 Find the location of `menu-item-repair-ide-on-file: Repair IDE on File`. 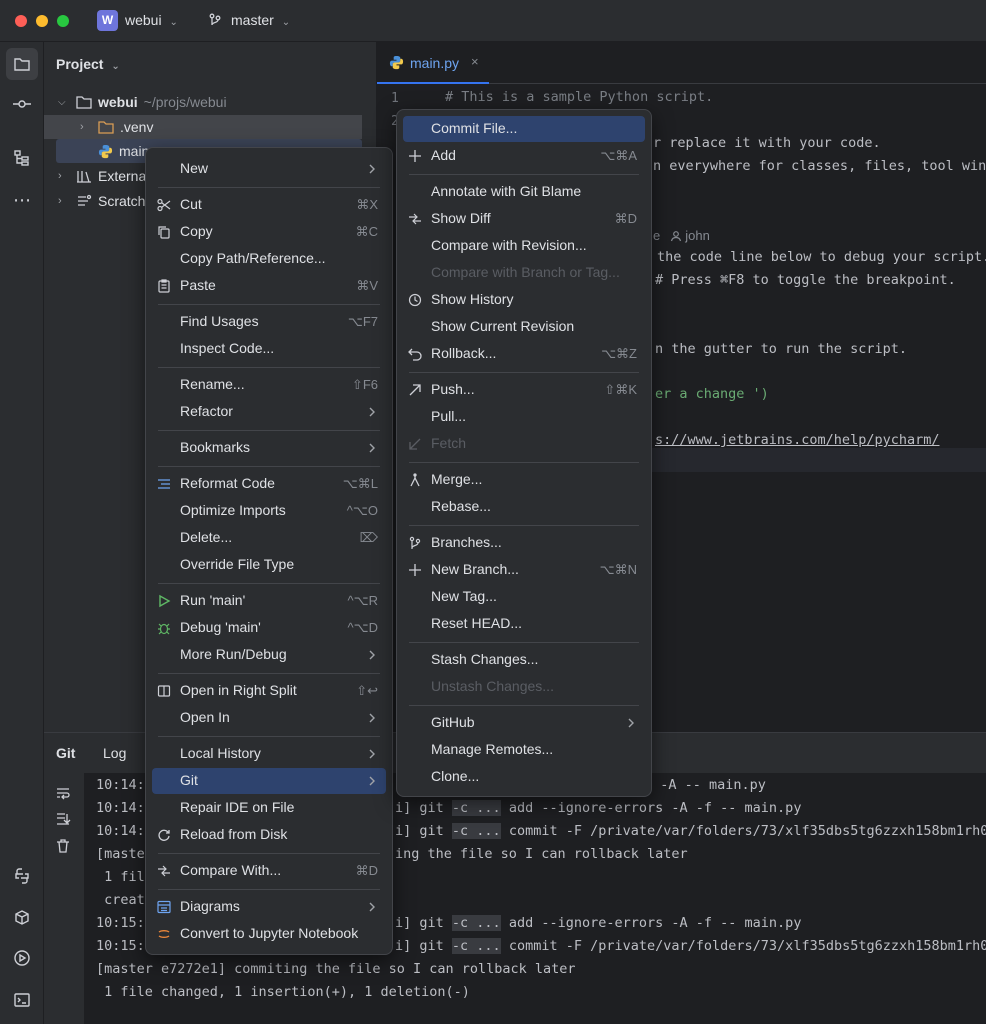

menu-item-repair-ide-on-file: Repair IDE on File is located at coordinates (269, 808).